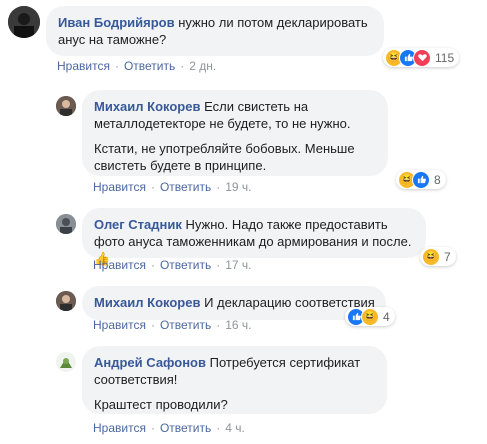  I want to click on reaction-count: 4, so click(386, 316).